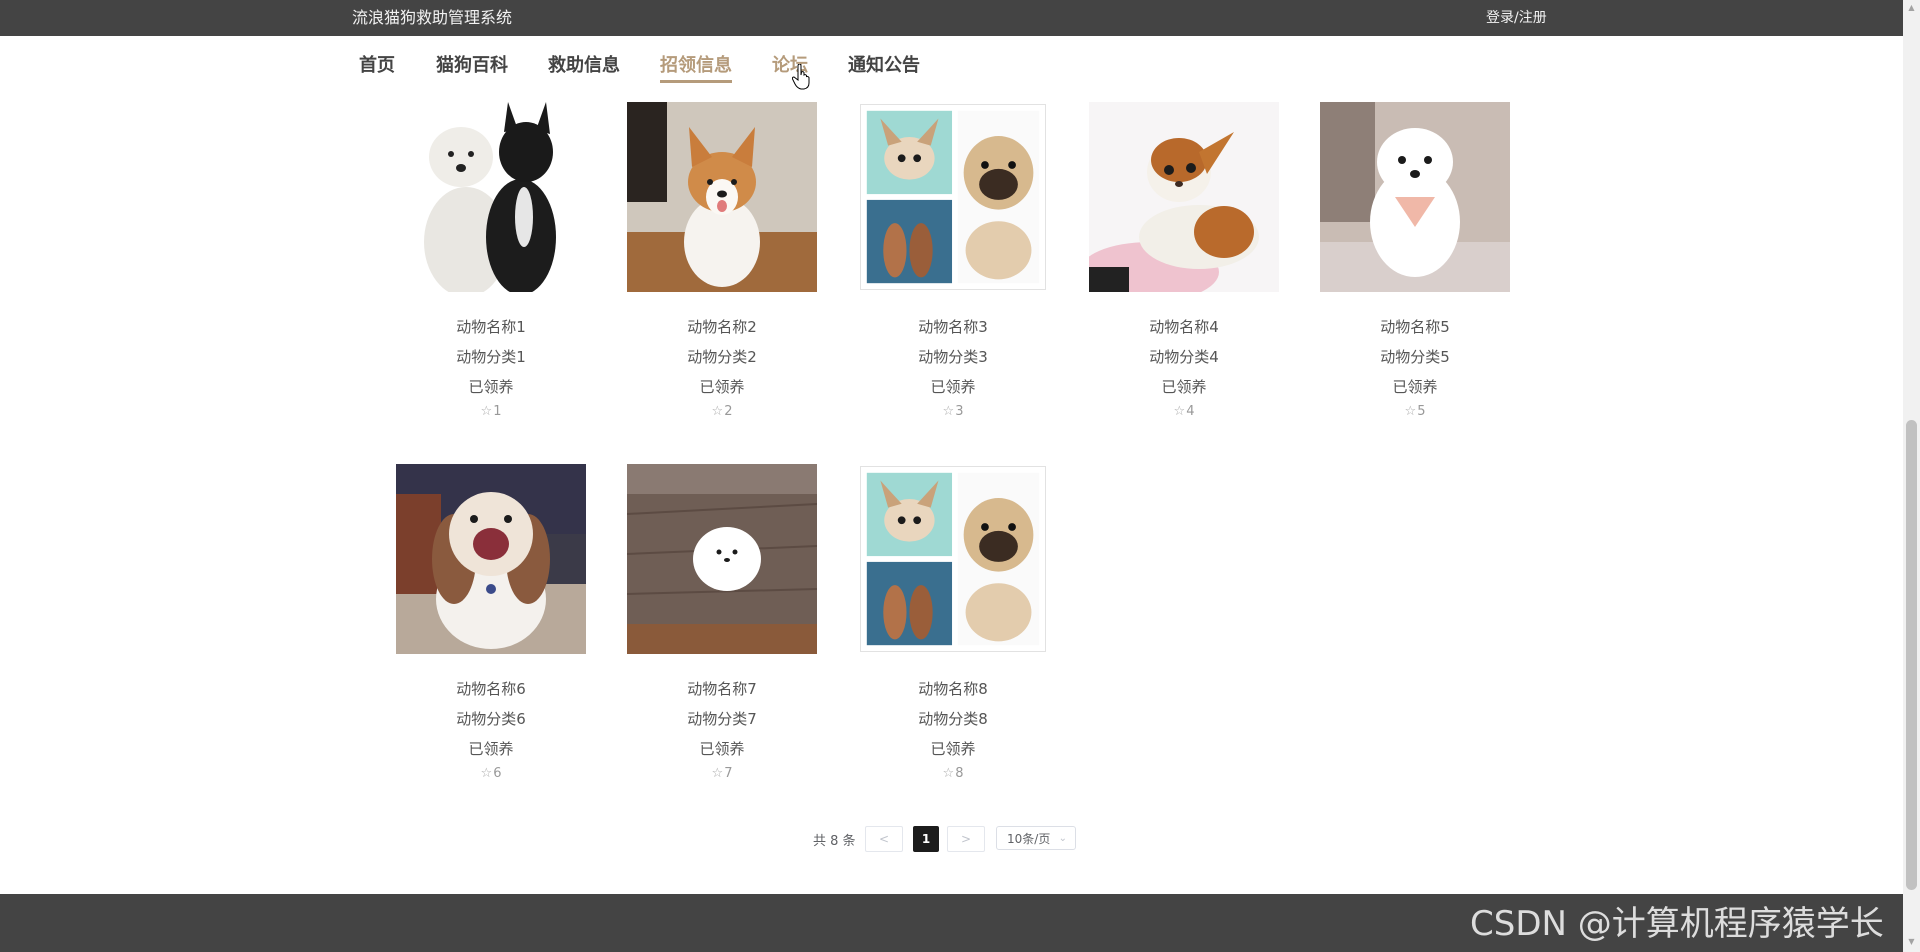  What do you see at coordinates (953, 327) in the screenshot?
I see `animal-name: 动物名称3` at bounding box center [953, 327].